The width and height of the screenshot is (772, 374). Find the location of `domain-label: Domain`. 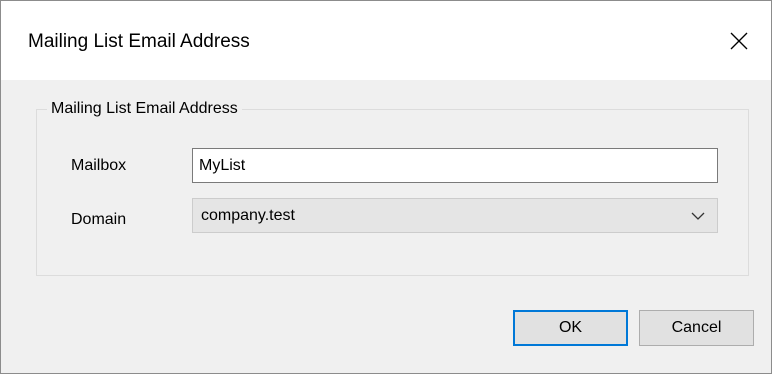

domain-label: Domain is located at coordinates (99, 219).